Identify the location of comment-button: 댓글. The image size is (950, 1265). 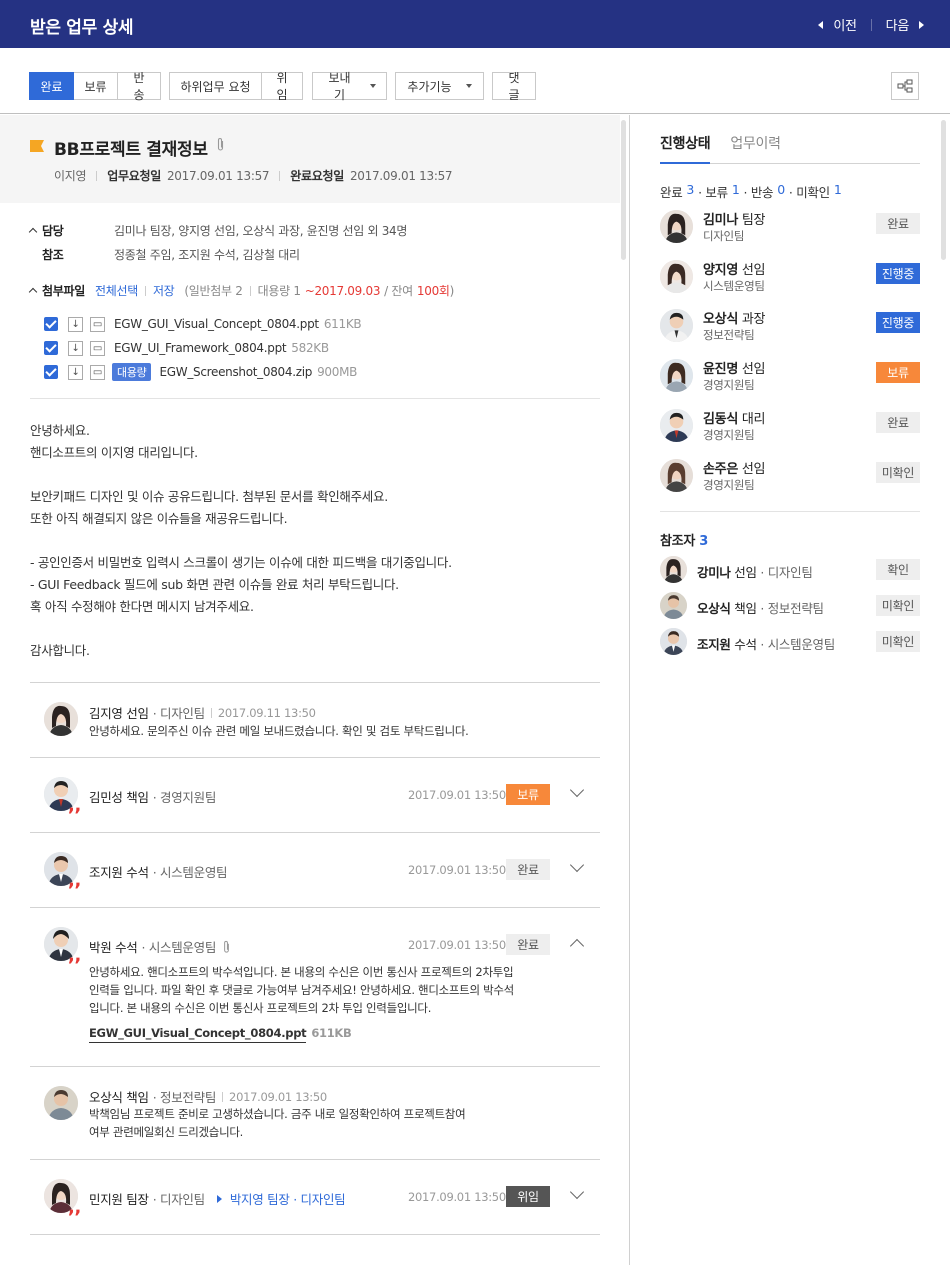
(514, 86).